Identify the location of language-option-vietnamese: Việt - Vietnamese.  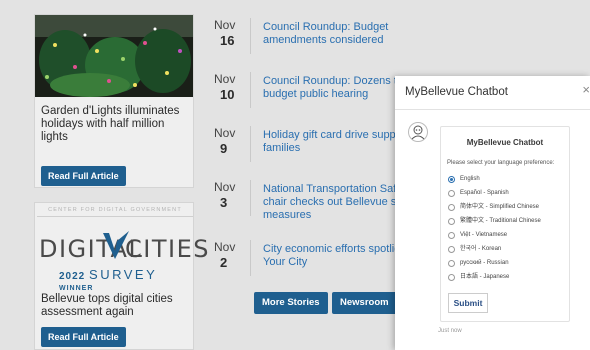
(509, 237).